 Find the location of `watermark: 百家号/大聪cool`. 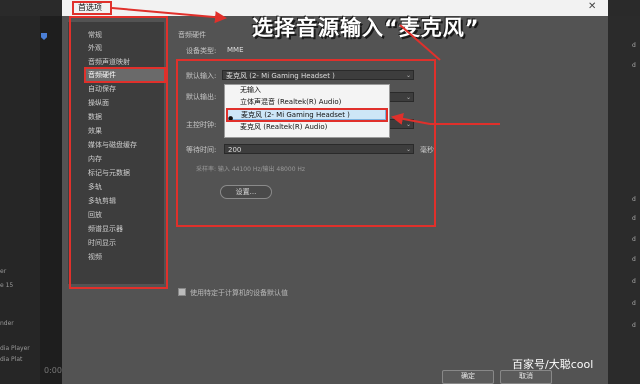

watermark: 百家号/大聪cool is located at coordinates (553, 364).